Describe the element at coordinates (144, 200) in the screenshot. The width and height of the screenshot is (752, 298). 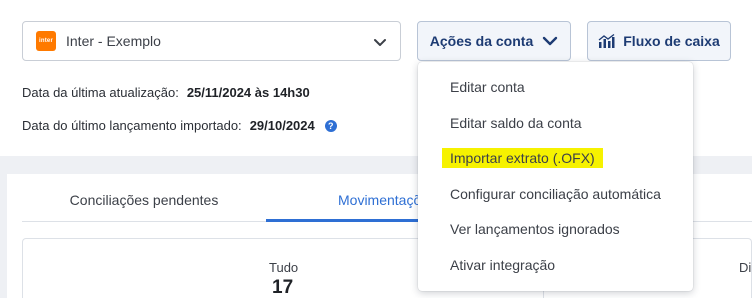
I see `tab-label: Conciliações pendentes` at that location.